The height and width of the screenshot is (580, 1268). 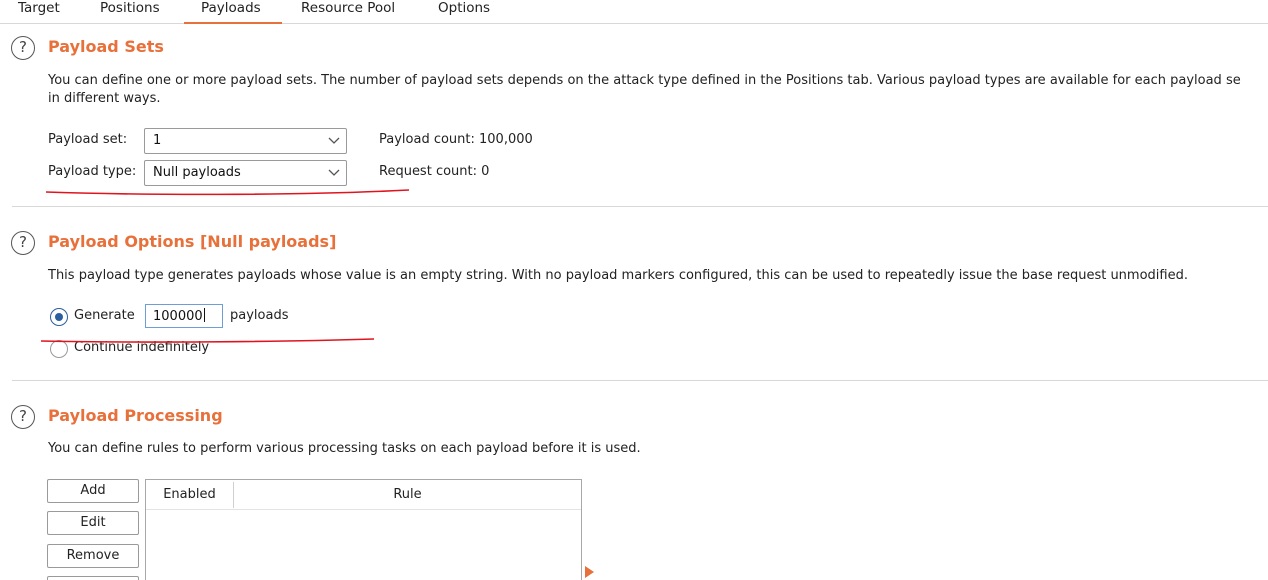 I want to click on generate-count-value: 100000, so click(x=178, y=316).